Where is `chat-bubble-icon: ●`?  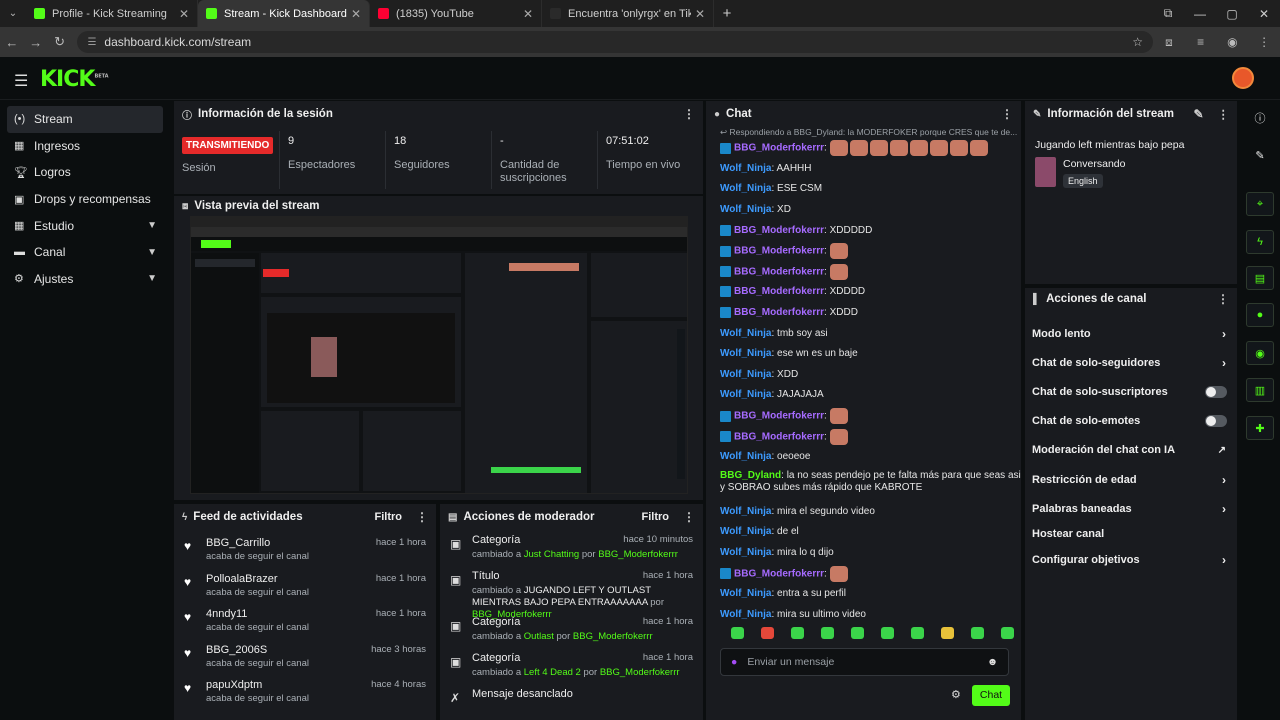
chat-bubble-icon: ● is located at coordinates (1260, 315).